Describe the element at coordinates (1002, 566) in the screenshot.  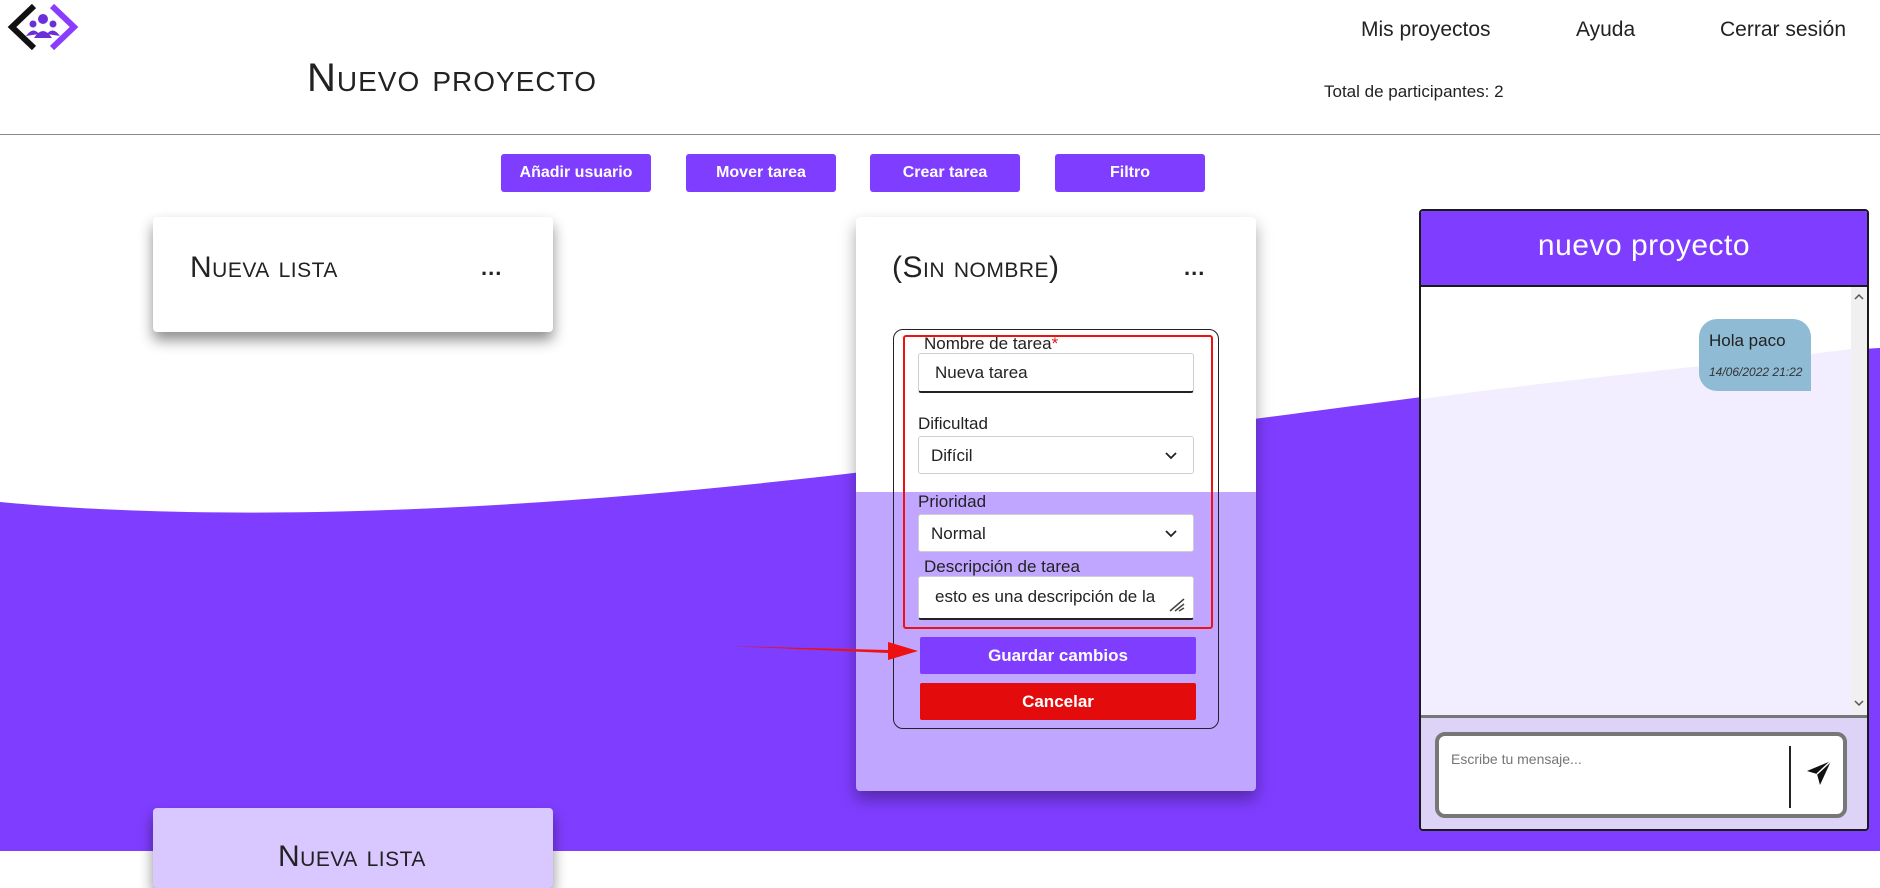
I see `description-label: Descripción de tarea` at that location.